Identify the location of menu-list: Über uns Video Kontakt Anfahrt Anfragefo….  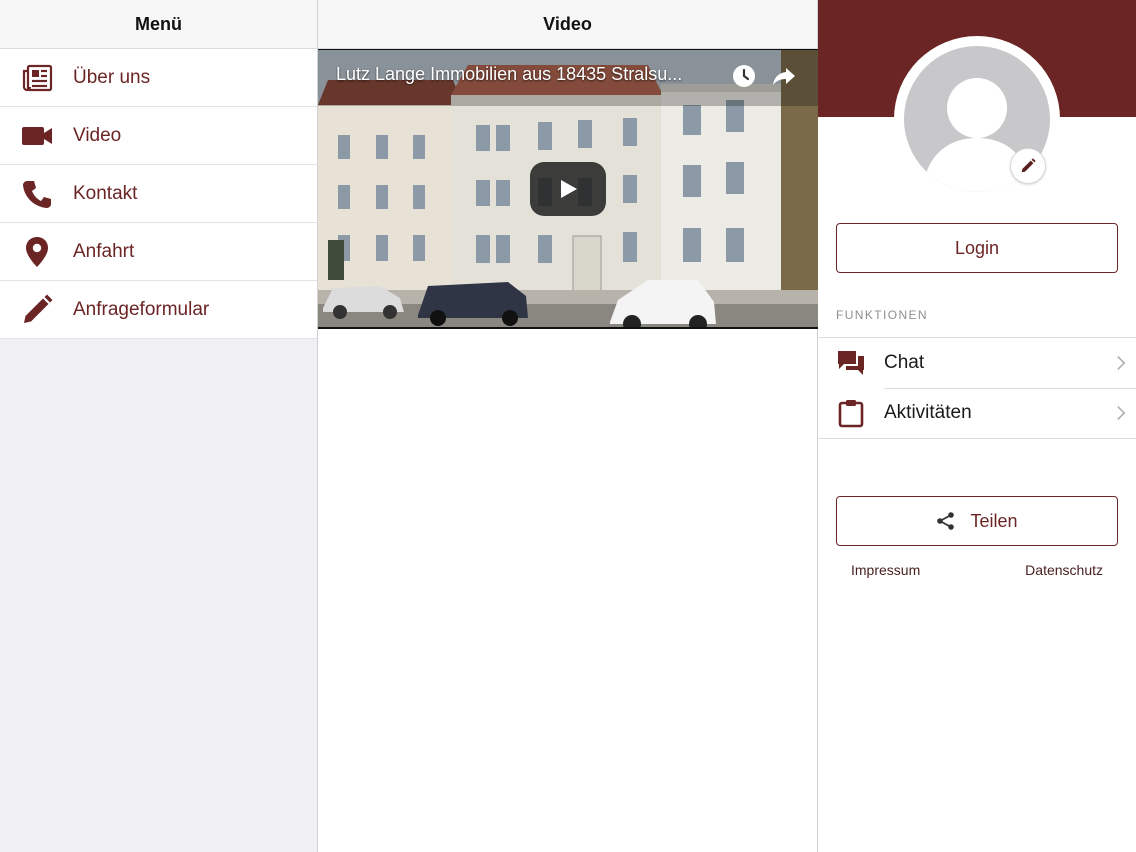
(158, 194).